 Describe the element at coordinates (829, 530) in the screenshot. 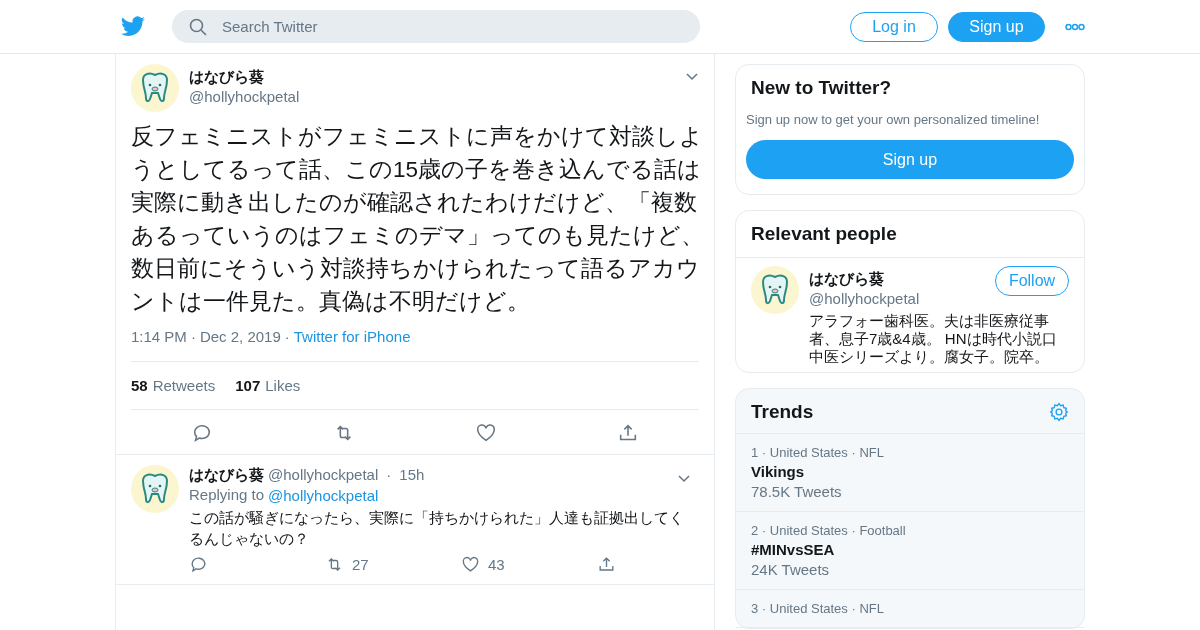

I see `trend-context: 2 · United States · Football` at that location.